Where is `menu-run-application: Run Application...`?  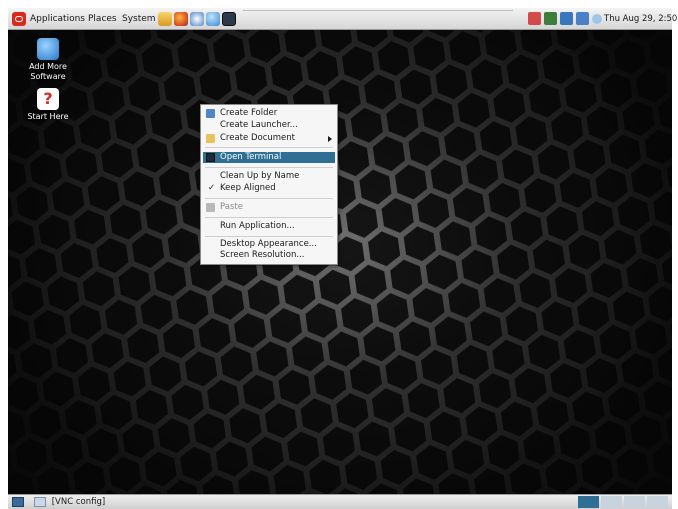 menu-run-application: Run Application... is located at coordinates (269, 226).